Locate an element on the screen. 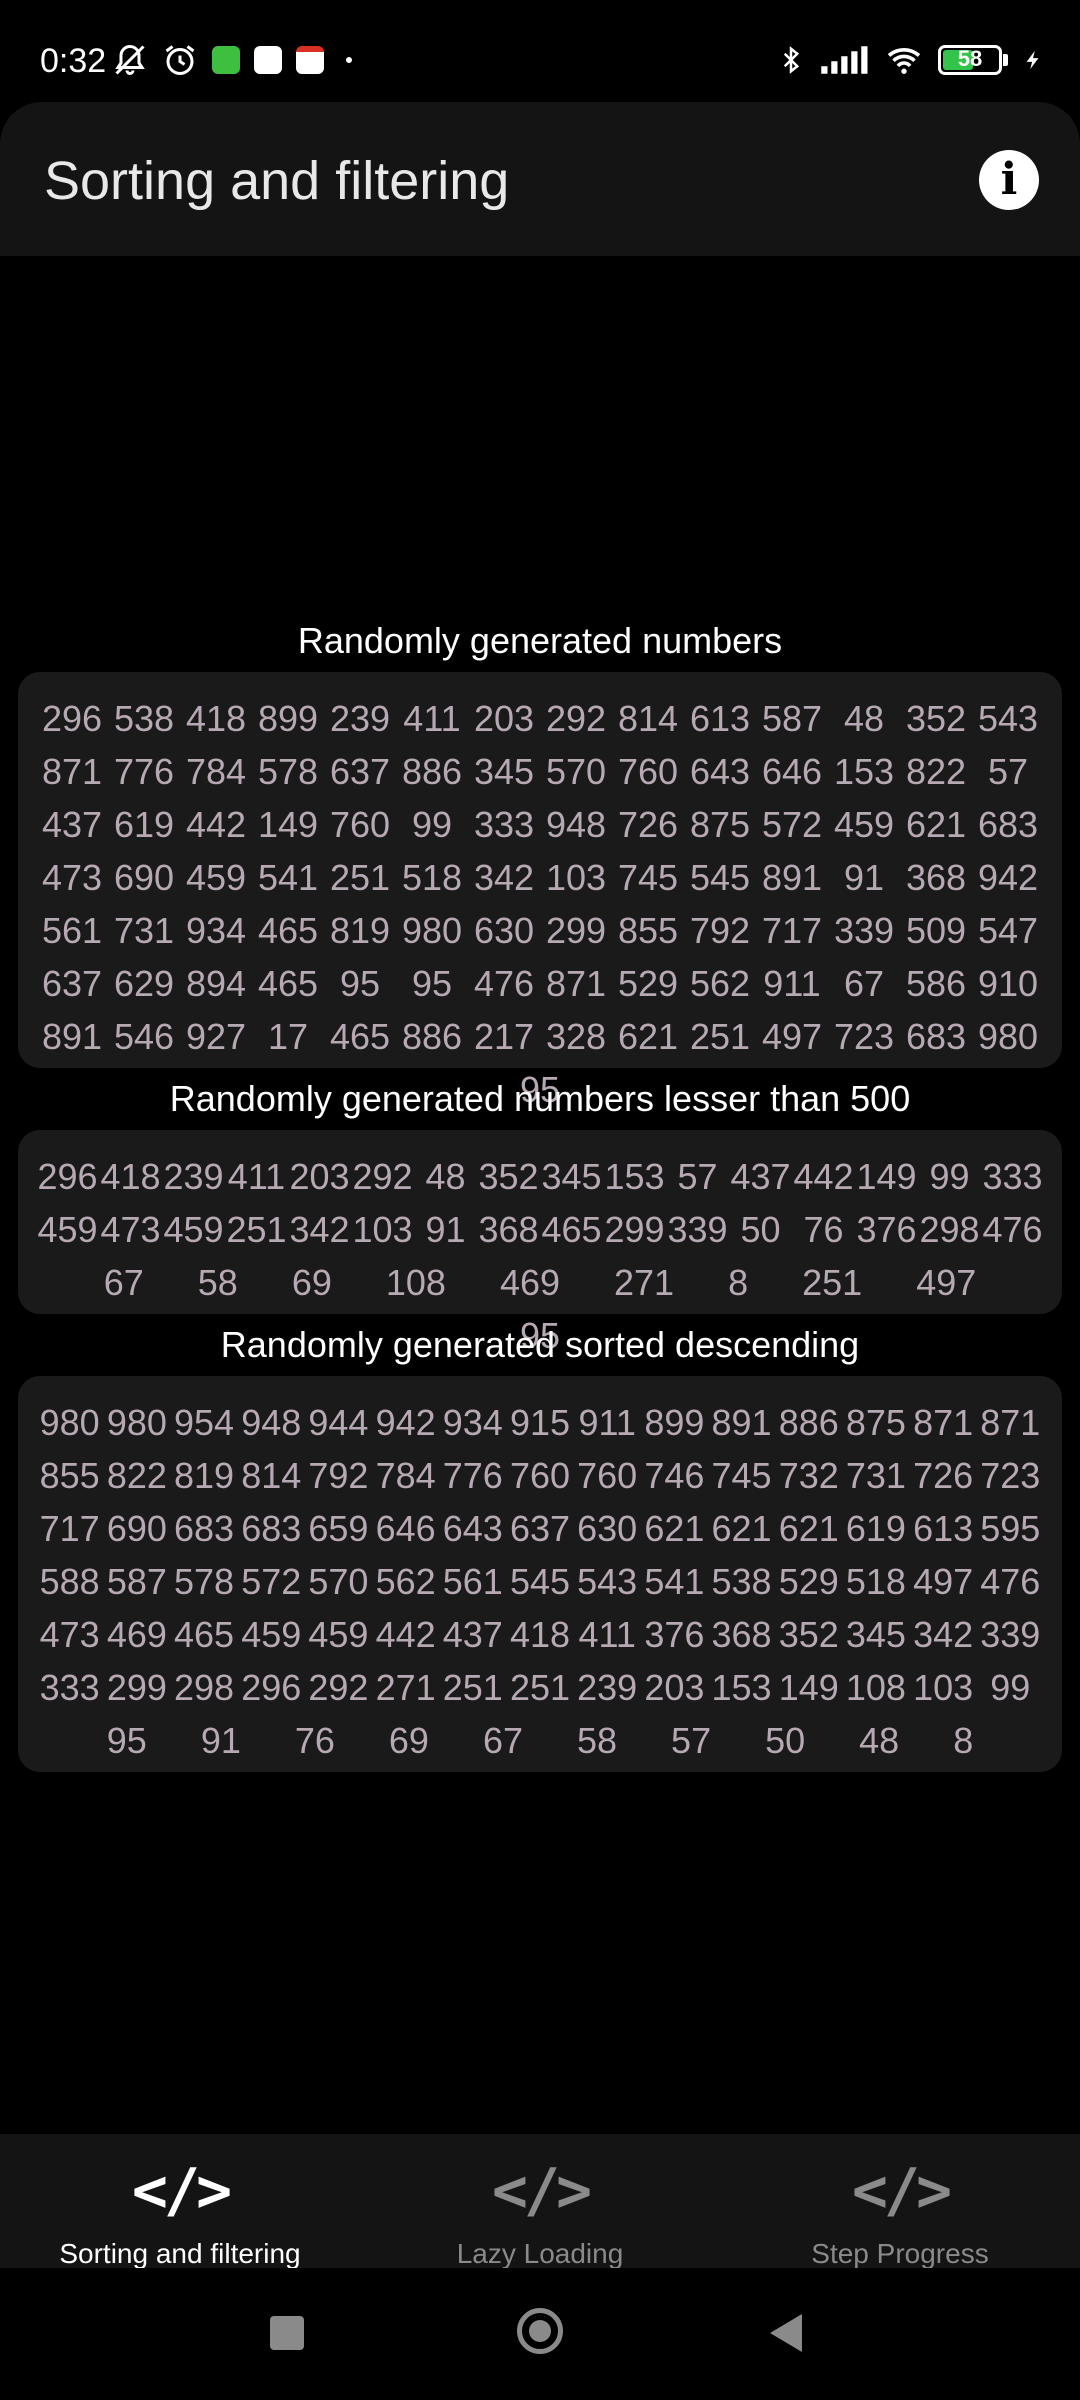  number-item: 437 is located at coordinates (472, 1634).